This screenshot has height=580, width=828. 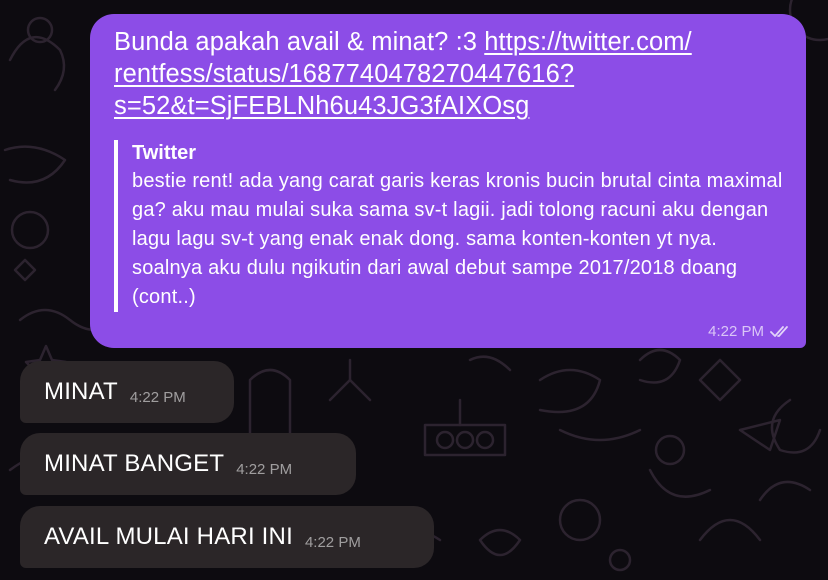 I want to click on outgoing-message-time: 4:22 PM, so click(x=736, y=331).